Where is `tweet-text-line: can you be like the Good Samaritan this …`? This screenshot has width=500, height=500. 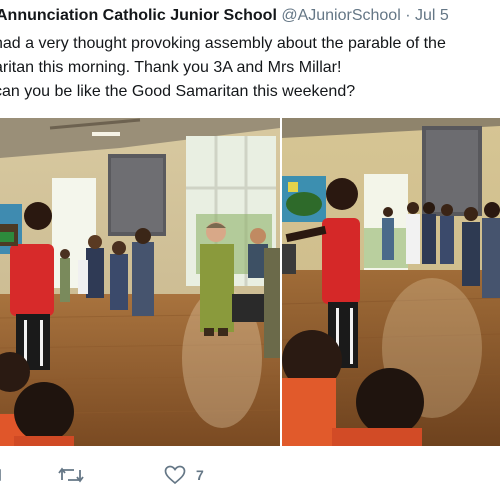
tweet-text-line: can you be like the Good Samaritan this … is located at coordinates (178, 91).